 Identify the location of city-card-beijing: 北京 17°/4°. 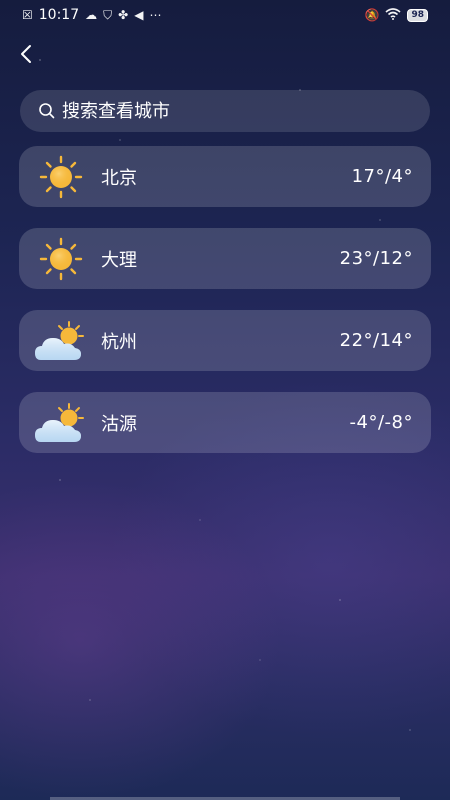
(225, 176).